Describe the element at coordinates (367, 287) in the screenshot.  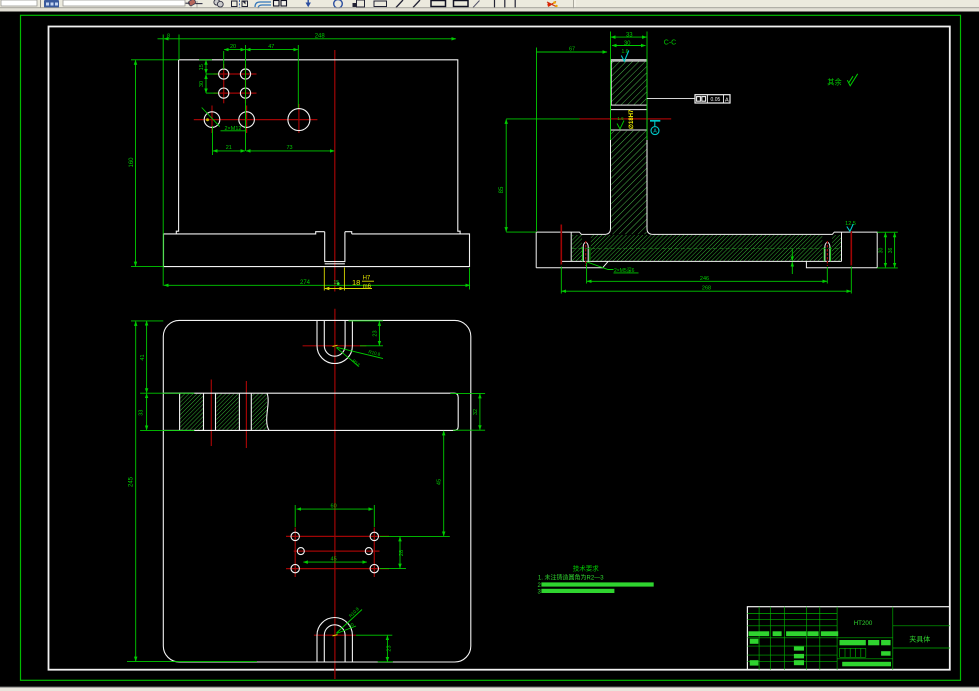
I see `svg-text: m6` at that location.